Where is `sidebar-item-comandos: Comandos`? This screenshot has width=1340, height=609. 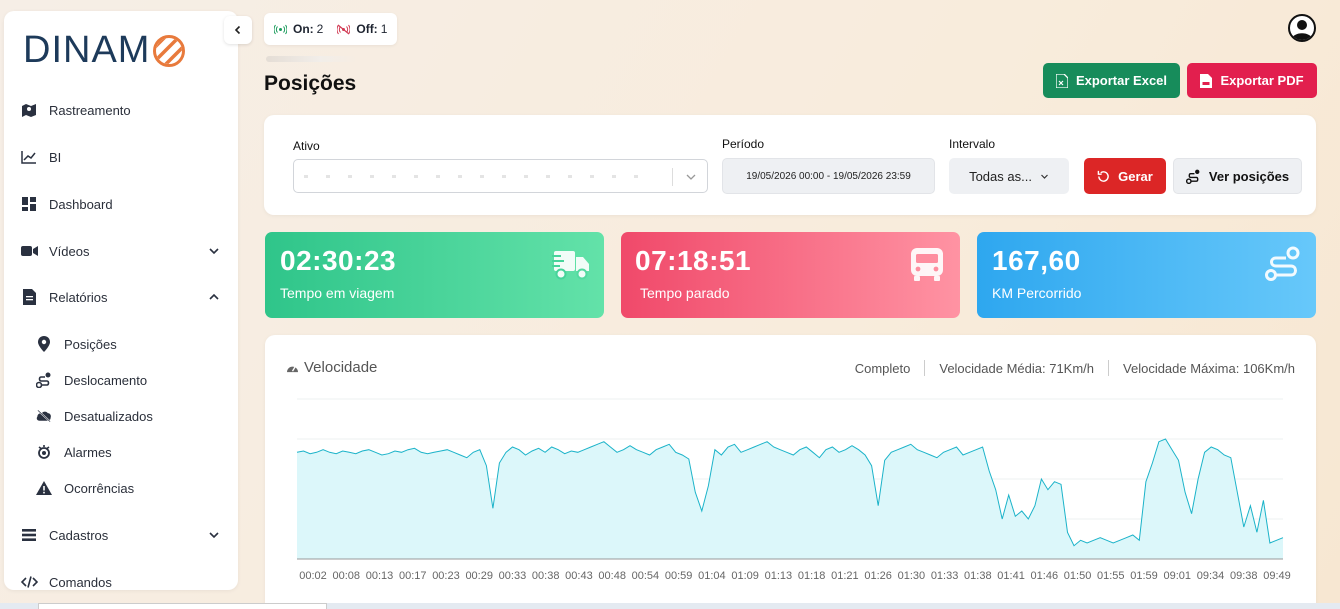 sidebar-item-comandos: Comandos is located at coordinates (122, 580).